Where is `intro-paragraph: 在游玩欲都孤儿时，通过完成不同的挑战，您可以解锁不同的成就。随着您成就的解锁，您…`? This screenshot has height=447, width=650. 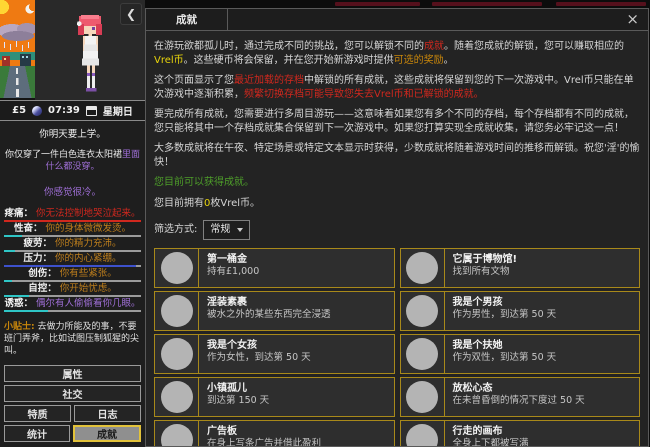 intro-paragraph: 在游玩欲都孤儿时，通过完成不同的挑战，您可以解锁不同的成就。随着您成就的解锁，您… is located at coordinates (397, 53).